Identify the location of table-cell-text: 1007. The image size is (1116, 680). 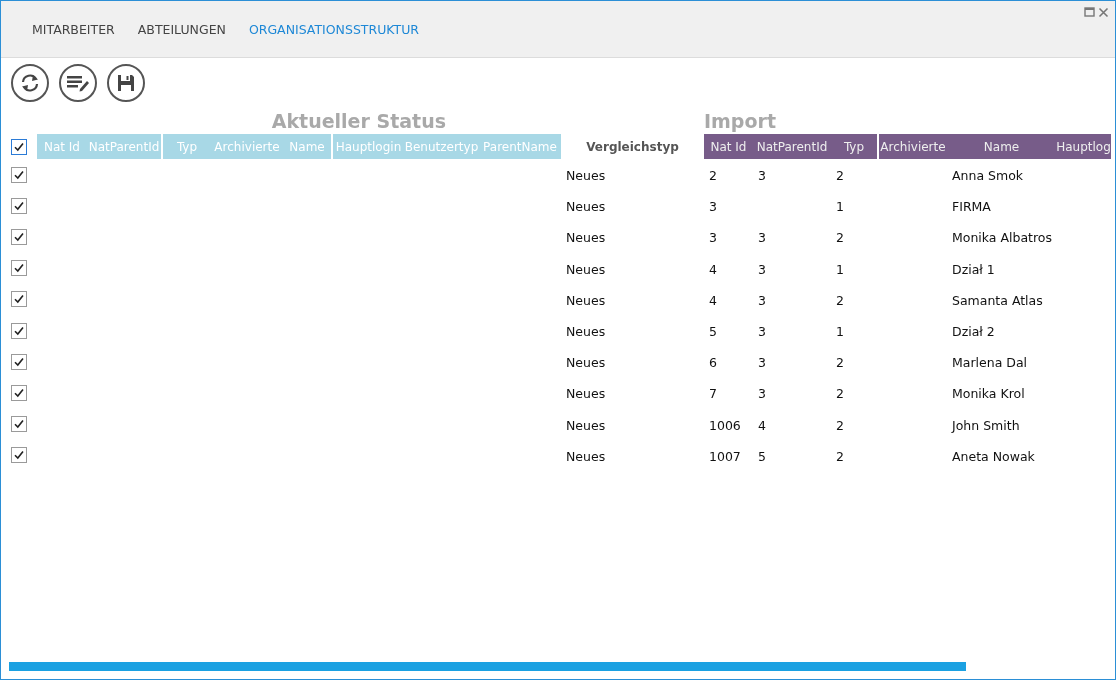
(724, 456).